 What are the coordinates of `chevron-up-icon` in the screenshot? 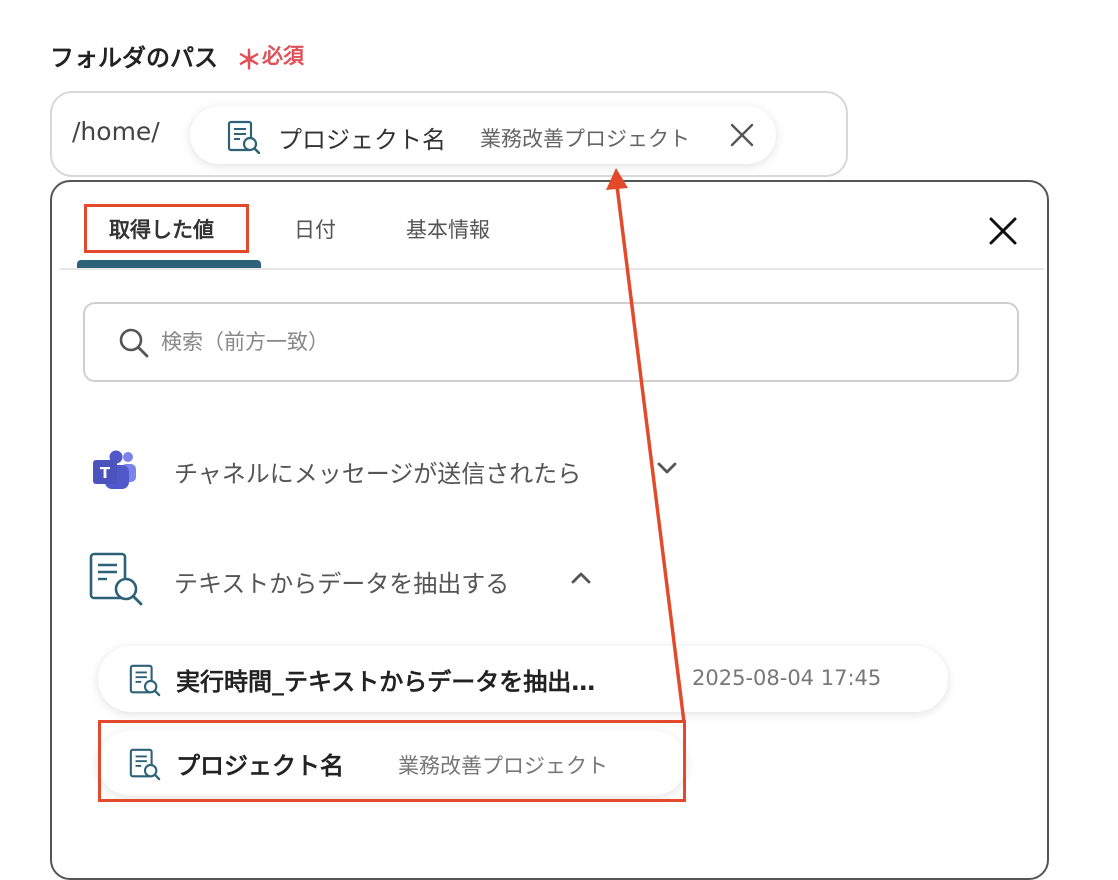 It's located at (581, 579).